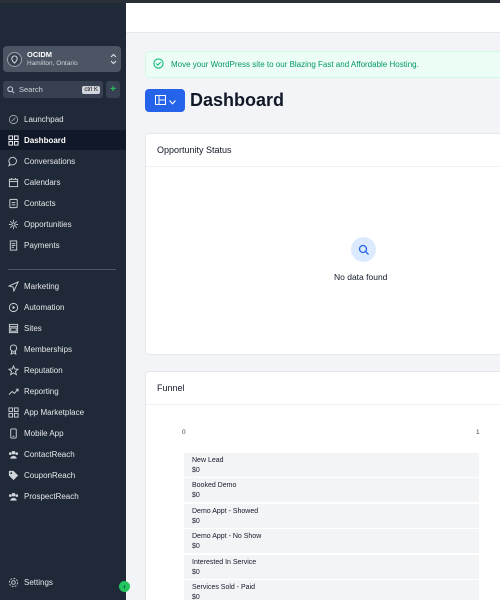 The height and width of the screenshot is (600, 500). What do you see at coordinates (13, 475) in the screenshot?
I see `tag-icon` at bounding box center [13, 475].